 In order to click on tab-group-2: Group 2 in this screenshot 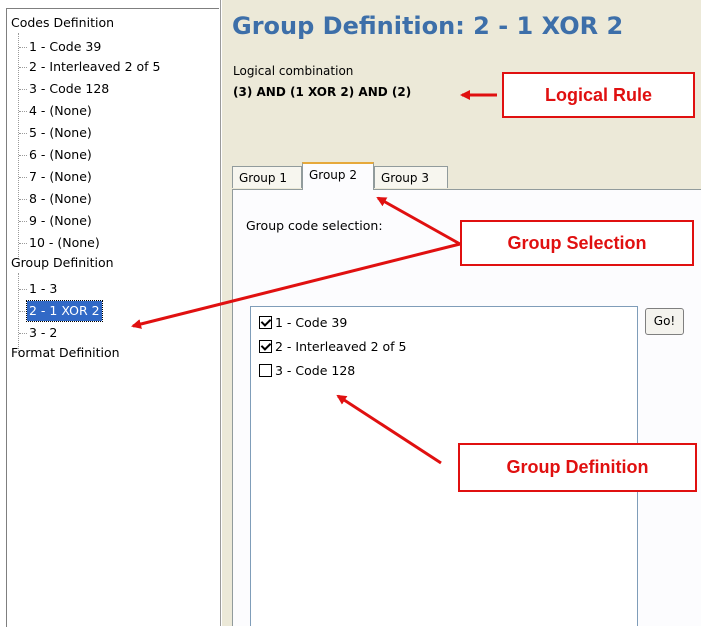, I will do `click(338, 176)`.